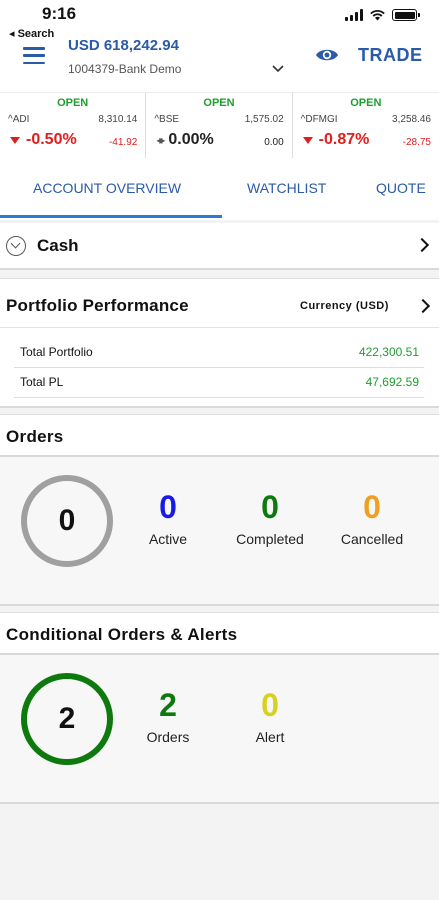 The height and width of the screenshot is (900, 439). Describe the element at coordinates (168, 737) in the screenshot. I see `stat-label: Orders` at that location.